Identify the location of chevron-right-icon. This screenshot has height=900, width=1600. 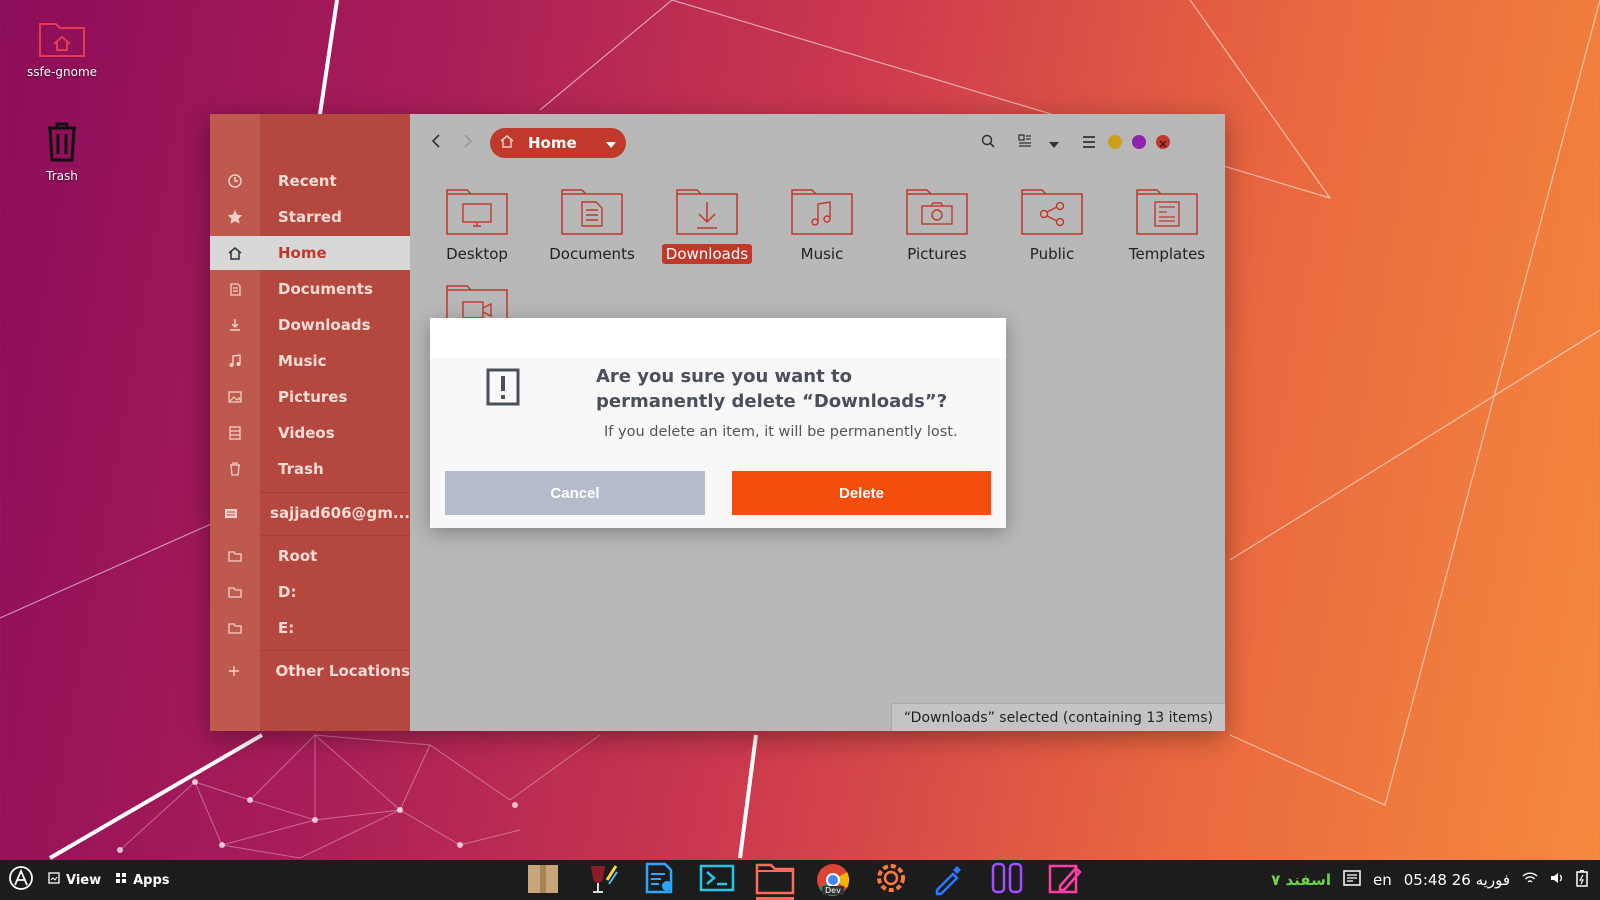
(468, 142).